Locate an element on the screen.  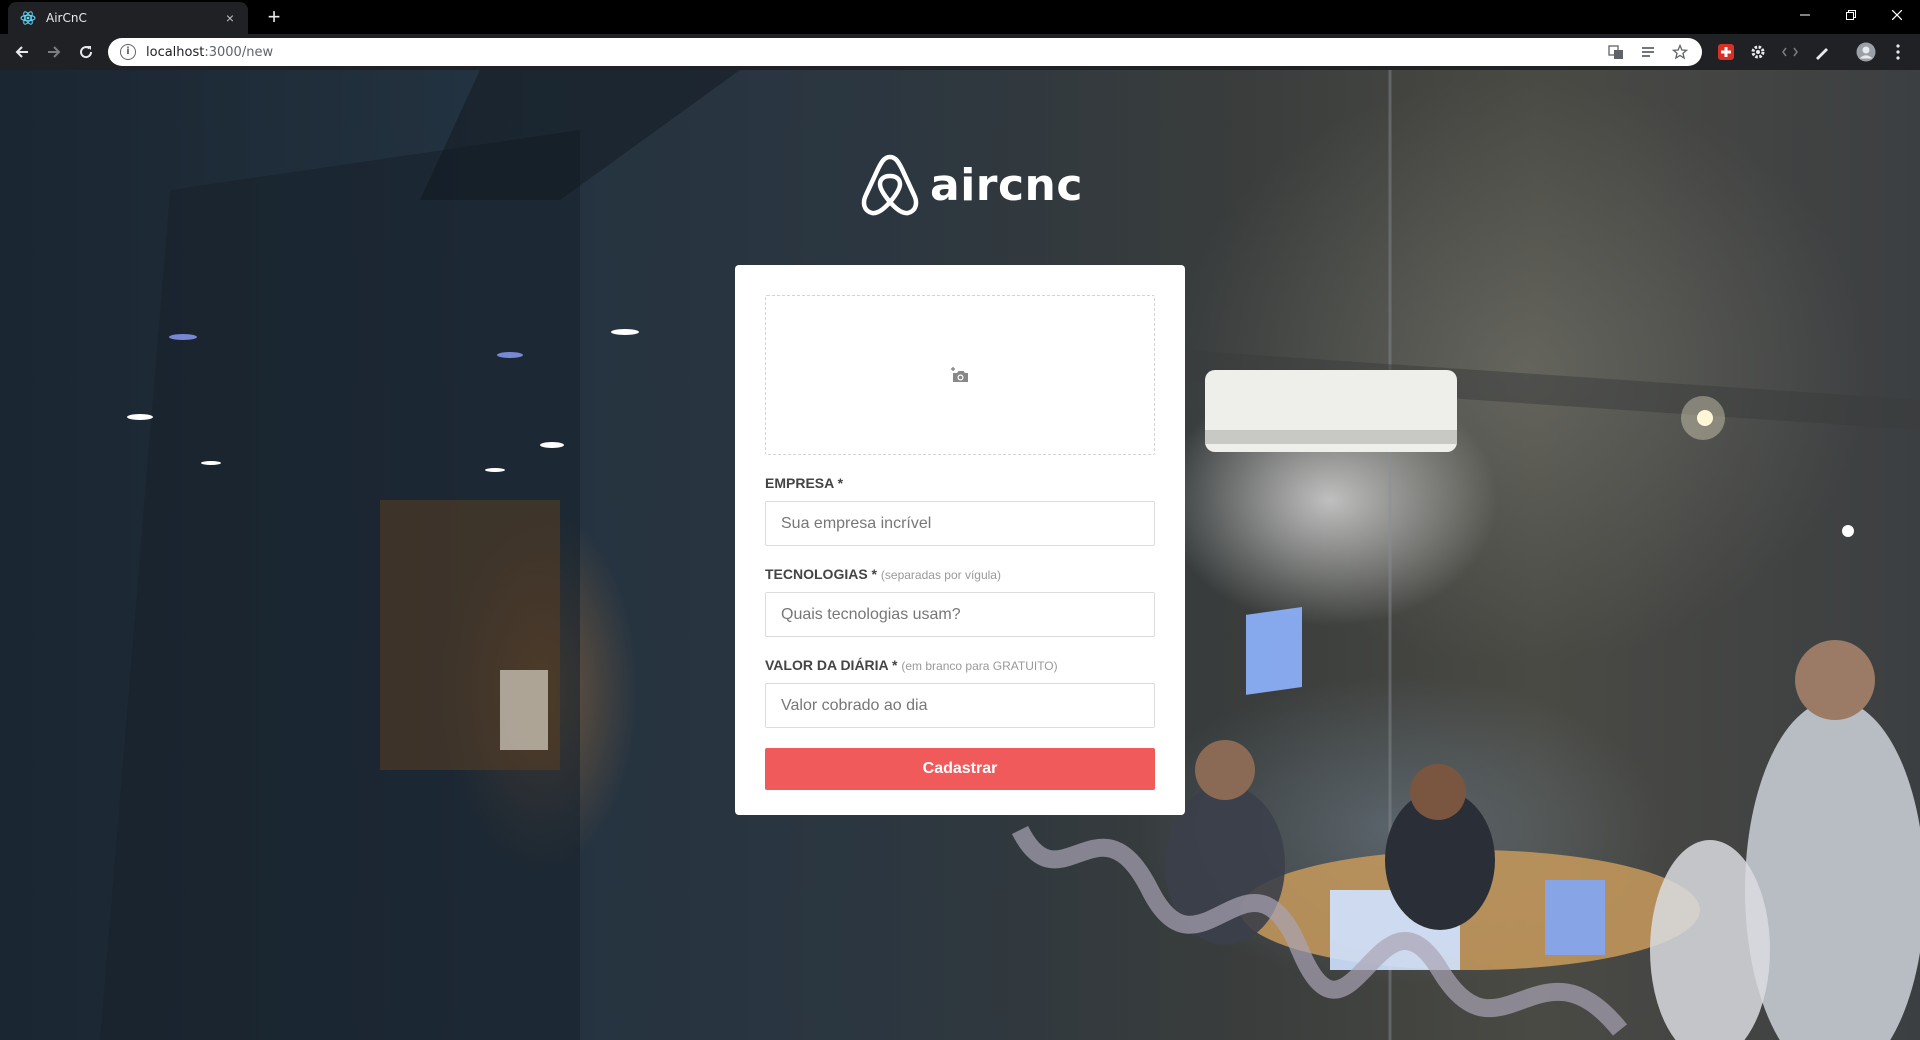
tab-close-icon: × is located at coordinates (230, 18).